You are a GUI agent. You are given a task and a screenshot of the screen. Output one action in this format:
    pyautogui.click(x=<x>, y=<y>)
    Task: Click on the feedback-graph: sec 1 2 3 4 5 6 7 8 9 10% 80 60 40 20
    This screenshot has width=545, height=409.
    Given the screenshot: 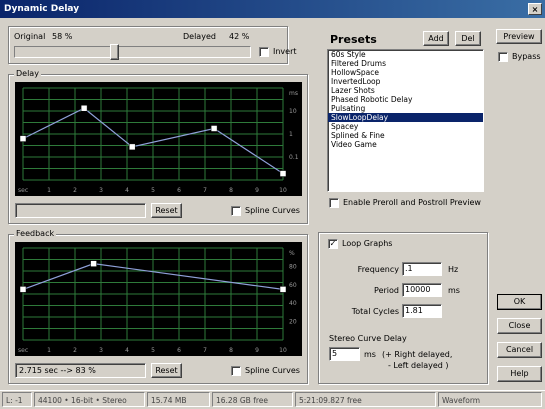 What is the action you would take?
    pyautogui.click(x=158, y=299)
    